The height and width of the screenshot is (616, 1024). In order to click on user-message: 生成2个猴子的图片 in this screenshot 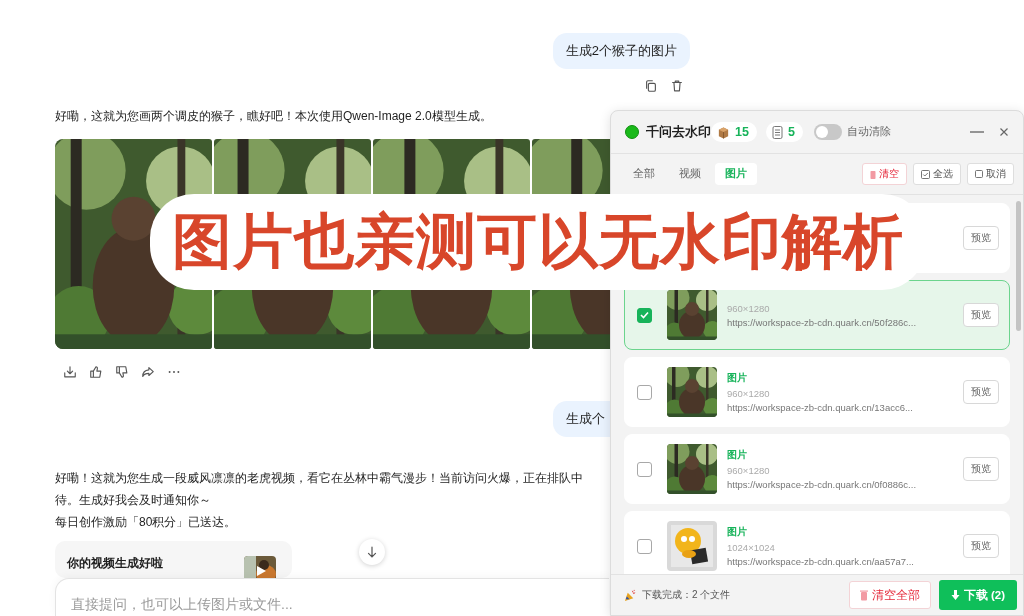, I will do `click(621, 51)`.